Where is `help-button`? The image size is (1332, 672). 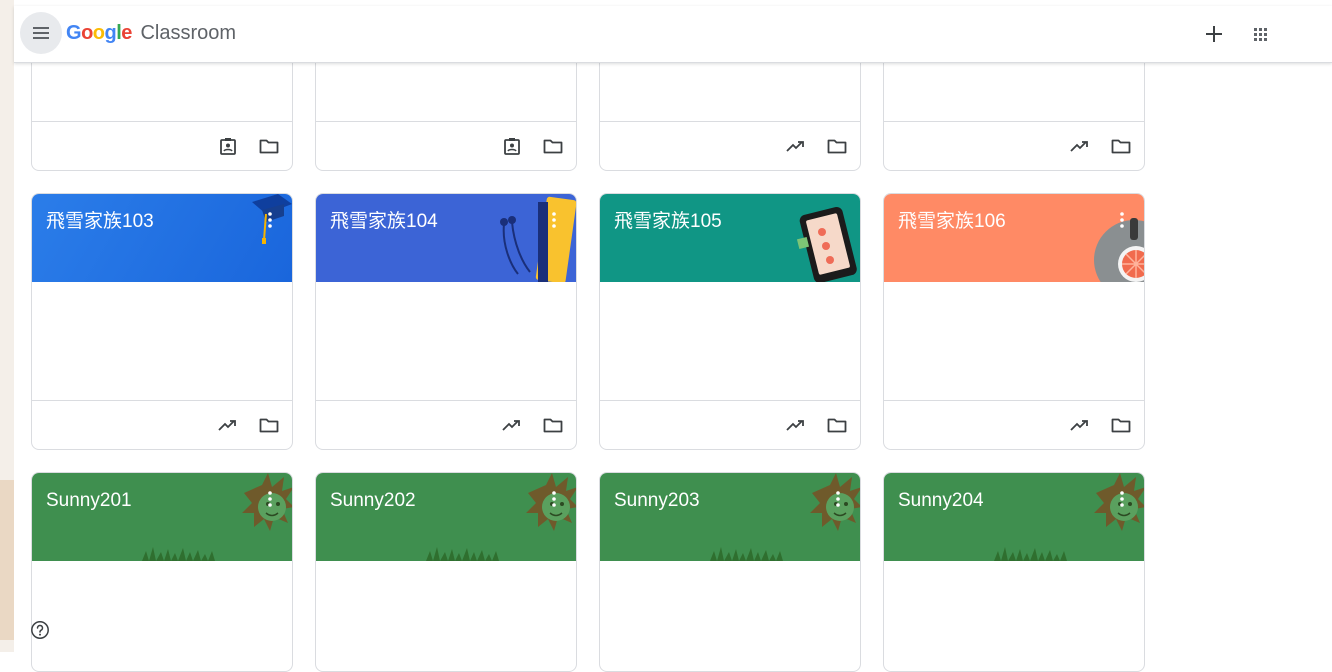 help-button is located at coordinates (40, 630).